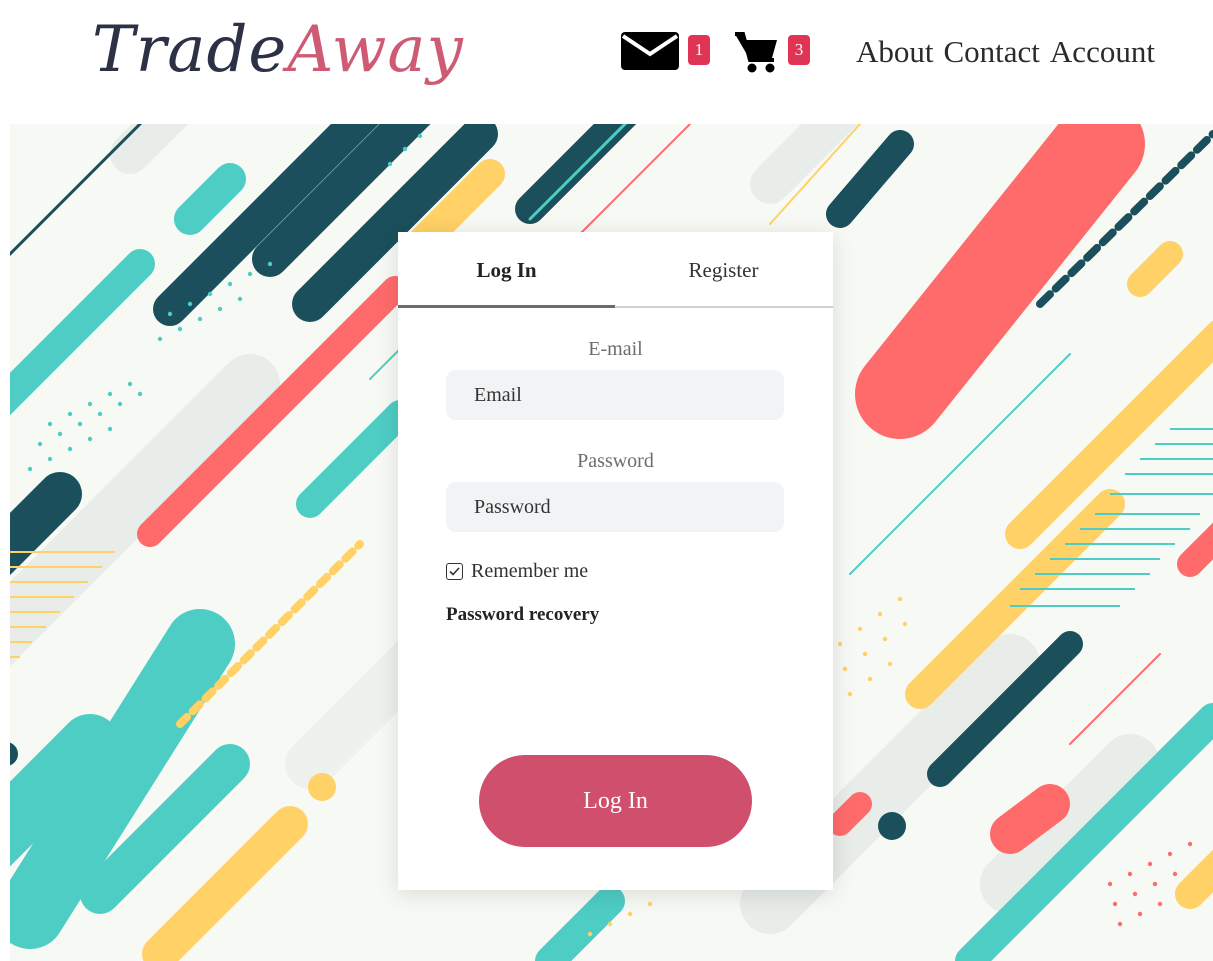 The width and height of the screenshot is (1213, 961). I want to click on auth-tabs: Log In Register, so click(615, 270).